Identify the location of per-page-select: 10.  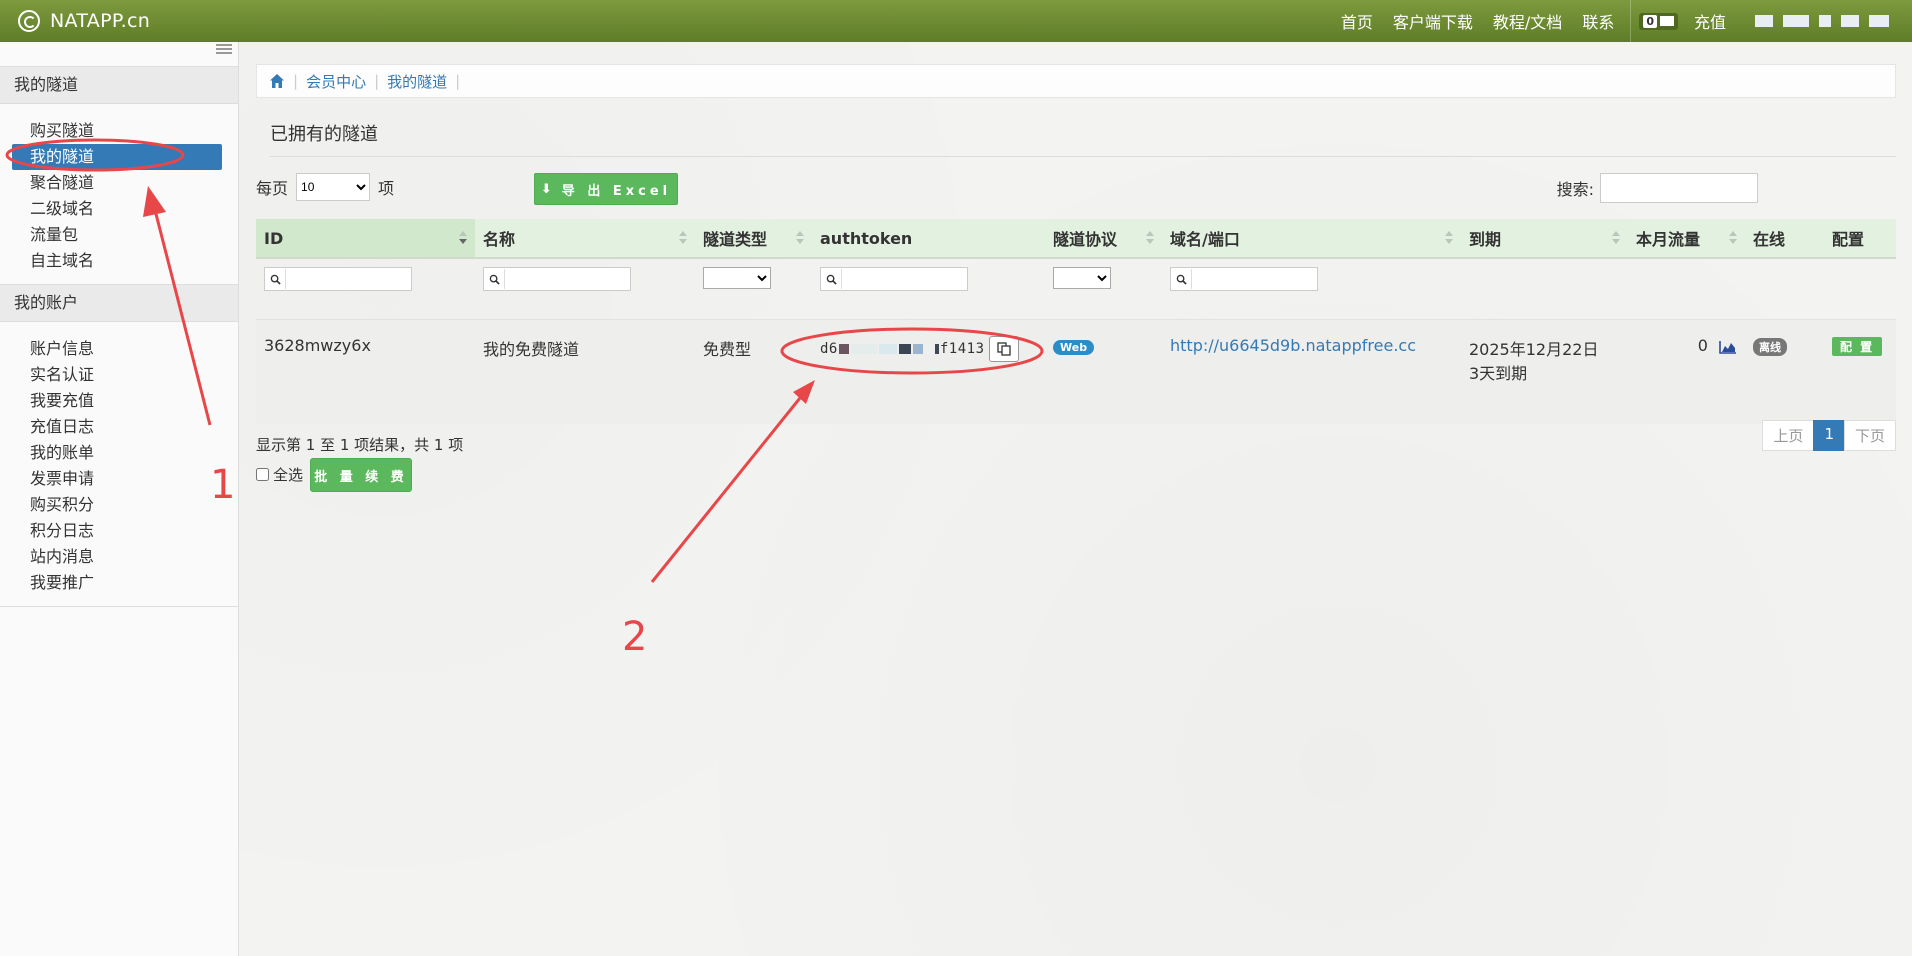
(333, 187).